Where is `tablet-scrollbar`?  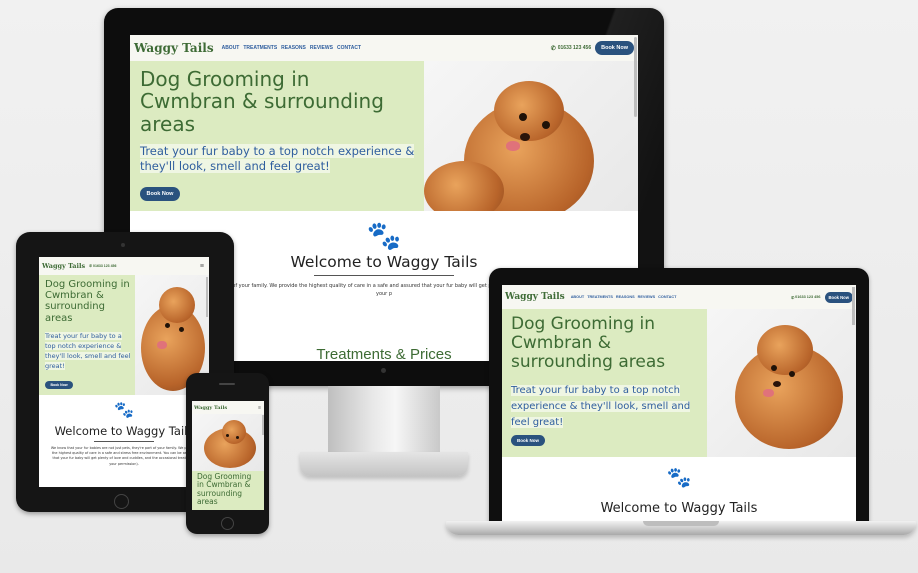
tablet-scrollbar is located at coordinates (207, 297).